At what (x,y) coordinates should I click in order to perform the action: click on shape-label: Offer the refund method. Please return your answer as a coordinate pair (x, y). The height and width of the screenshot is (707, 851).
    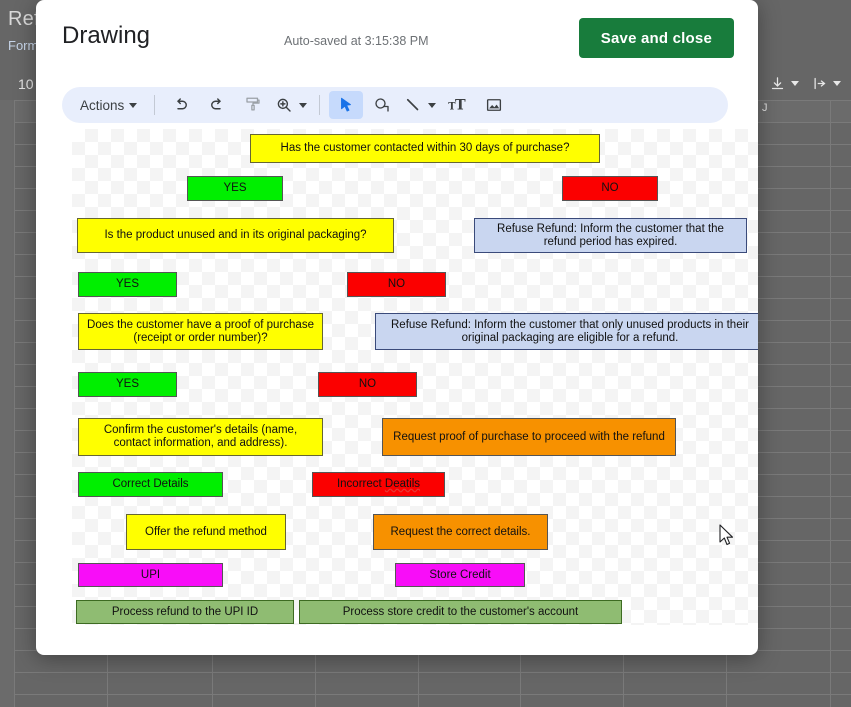
    Looking at the image, I should click on (206, 531).